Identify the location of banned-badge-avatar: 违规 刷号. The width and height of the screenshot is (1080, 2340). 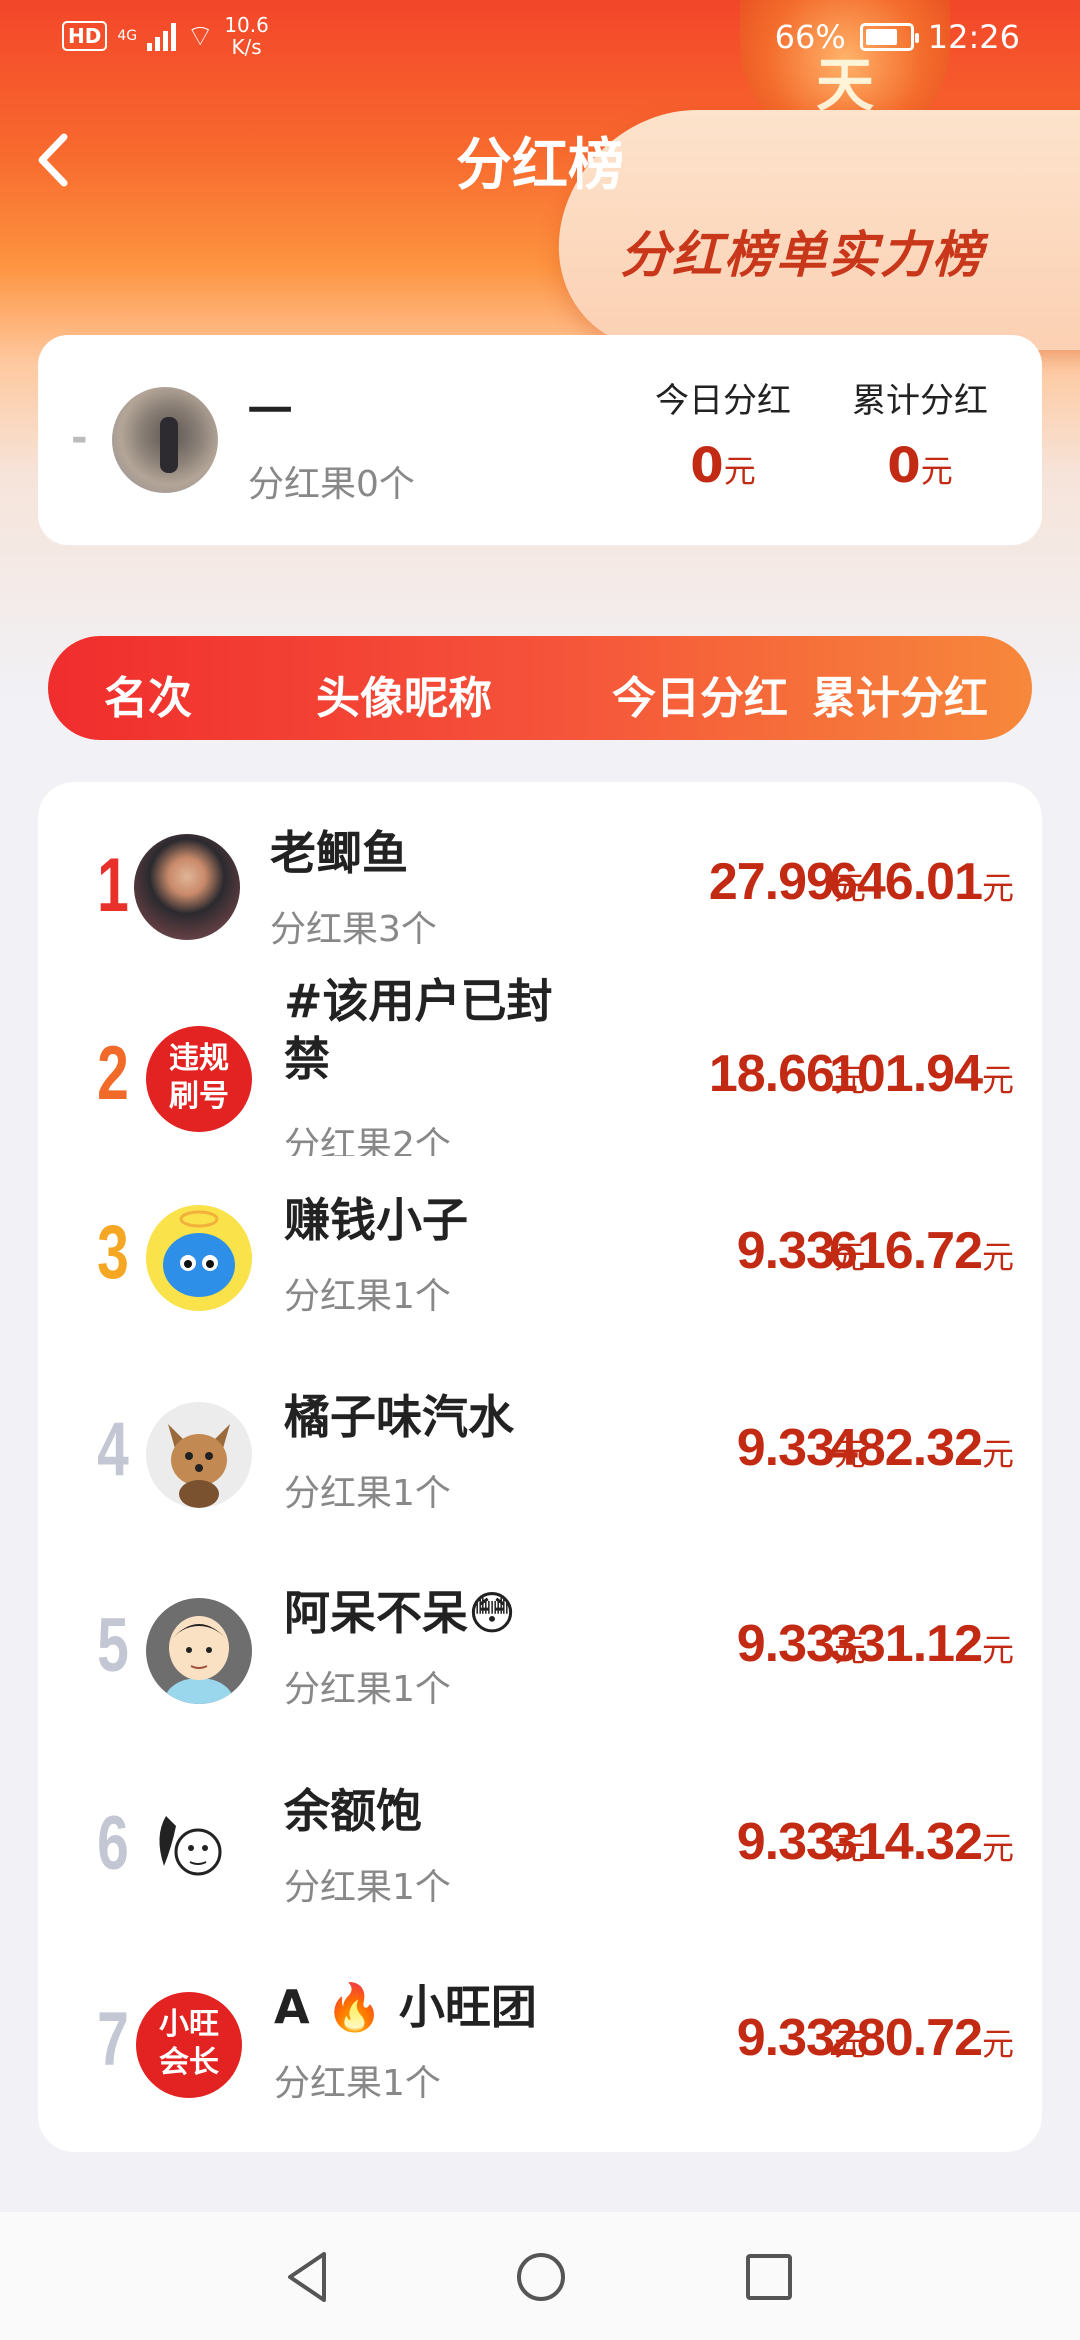
(199, 1079).